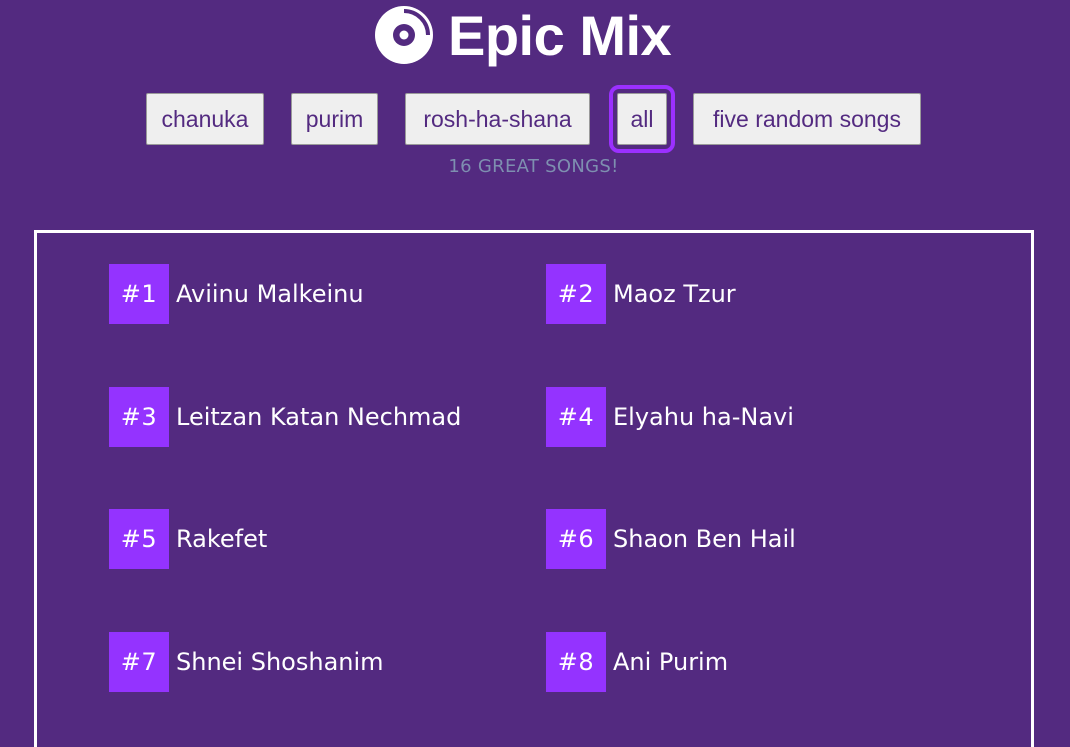 The image size is (1070, 747). I want to click on song-title: Elyahu ha-Navi, so click(703, 417).